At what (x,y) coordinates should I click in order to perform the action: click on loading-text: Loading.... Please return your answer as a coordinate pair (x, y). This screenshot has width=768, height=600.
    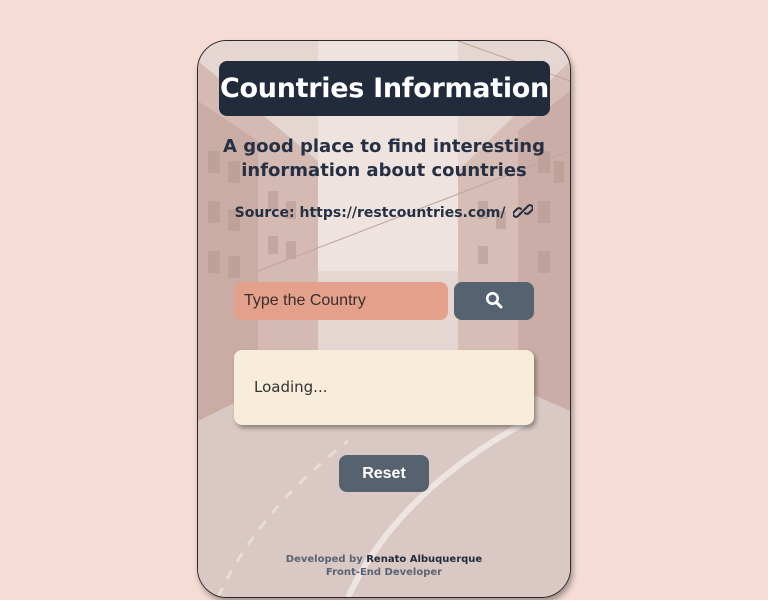
    Looking at the image, I should click on (291, 387).